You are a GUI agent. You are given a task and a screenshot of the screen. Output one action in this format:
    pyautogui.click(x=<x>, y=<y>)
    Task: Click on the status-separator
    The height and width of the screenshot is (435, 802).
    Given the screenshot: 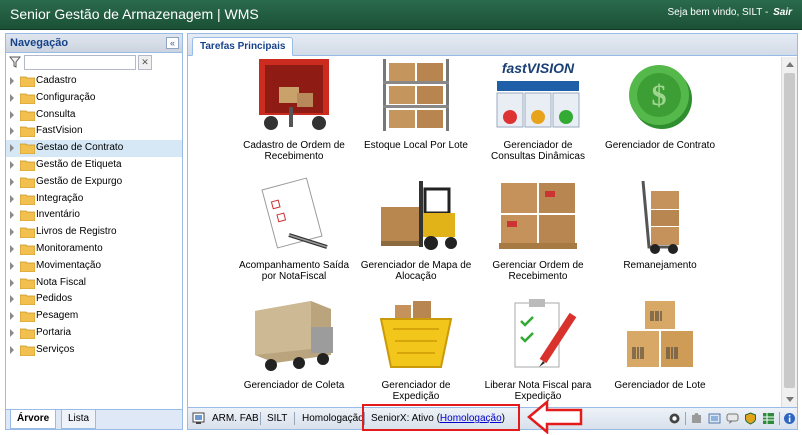 What is the action you would take?
    pyautogui.click(x=779, y=418)
    